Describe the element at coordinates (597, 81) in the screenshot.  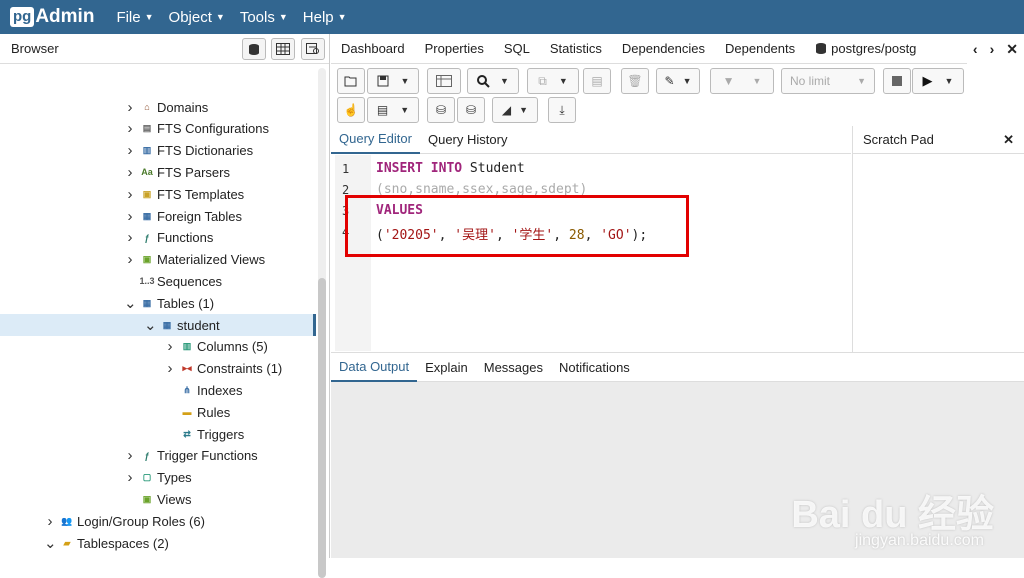
I see `paste-icon: ▤` at that location.